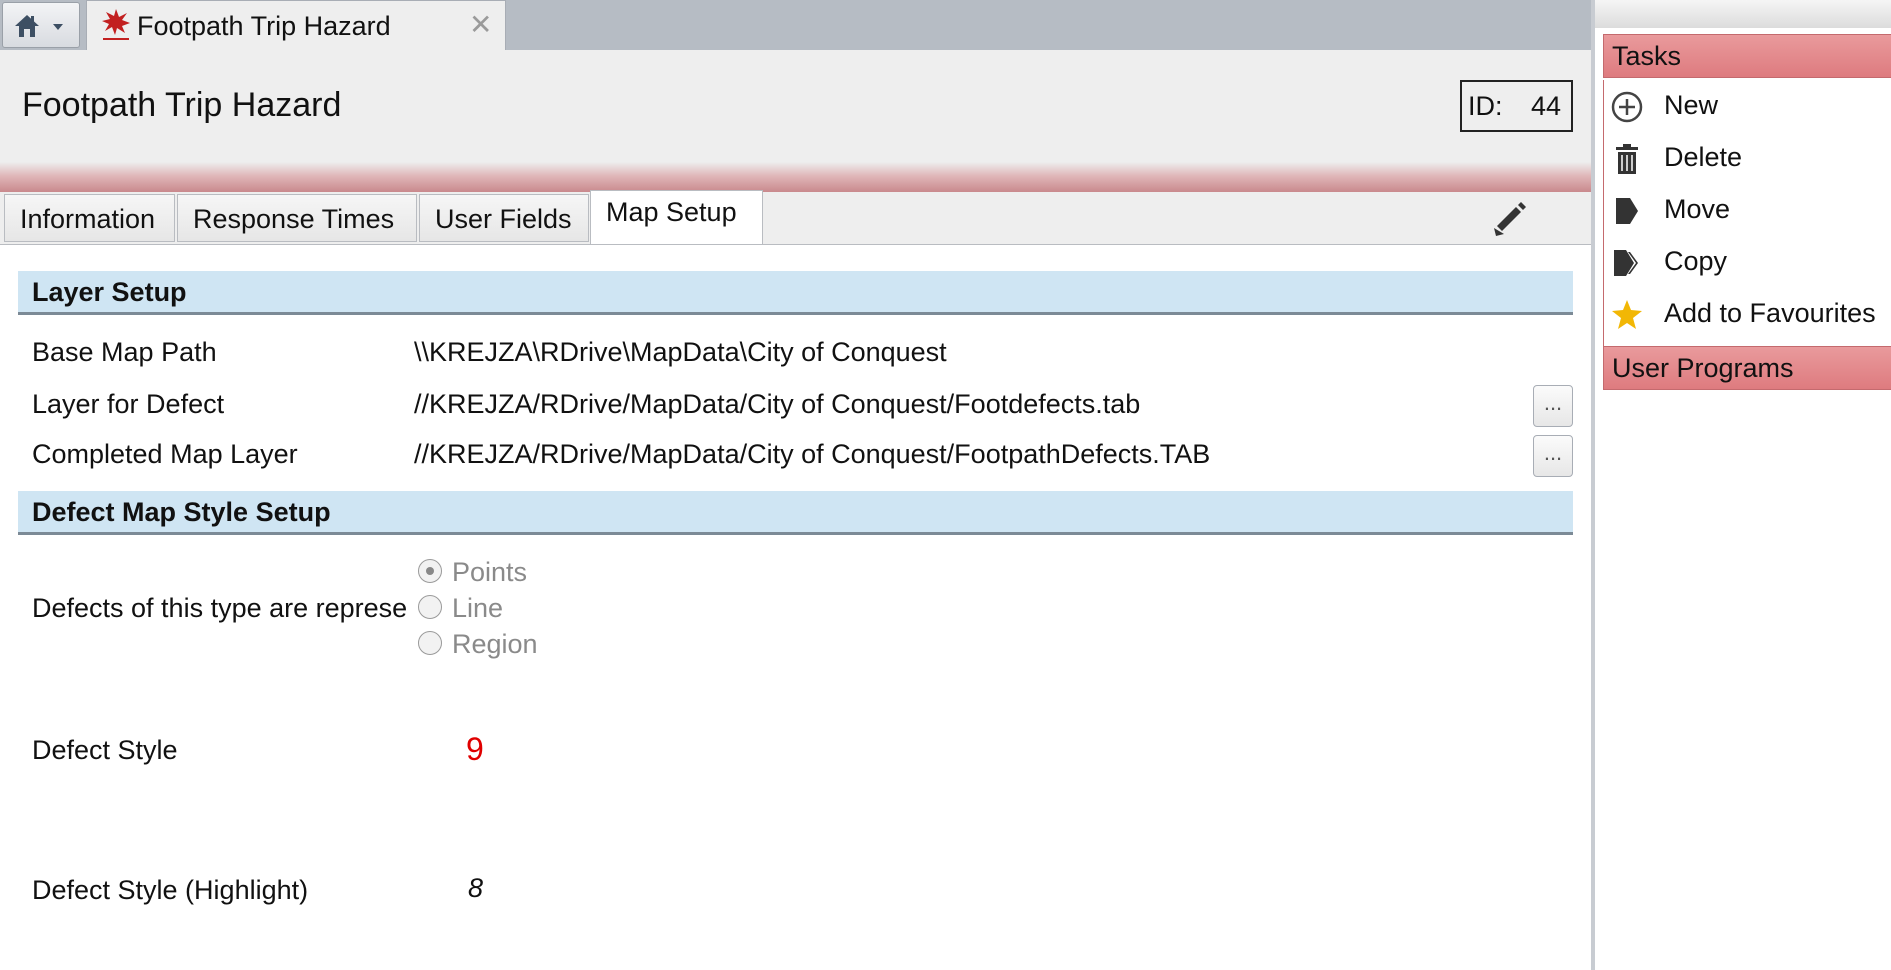 This screenshot has width=1891, height=970. Describe the element at coordinates (1691, 105) in the screenshot. I see `task-new-label: New` at that location.